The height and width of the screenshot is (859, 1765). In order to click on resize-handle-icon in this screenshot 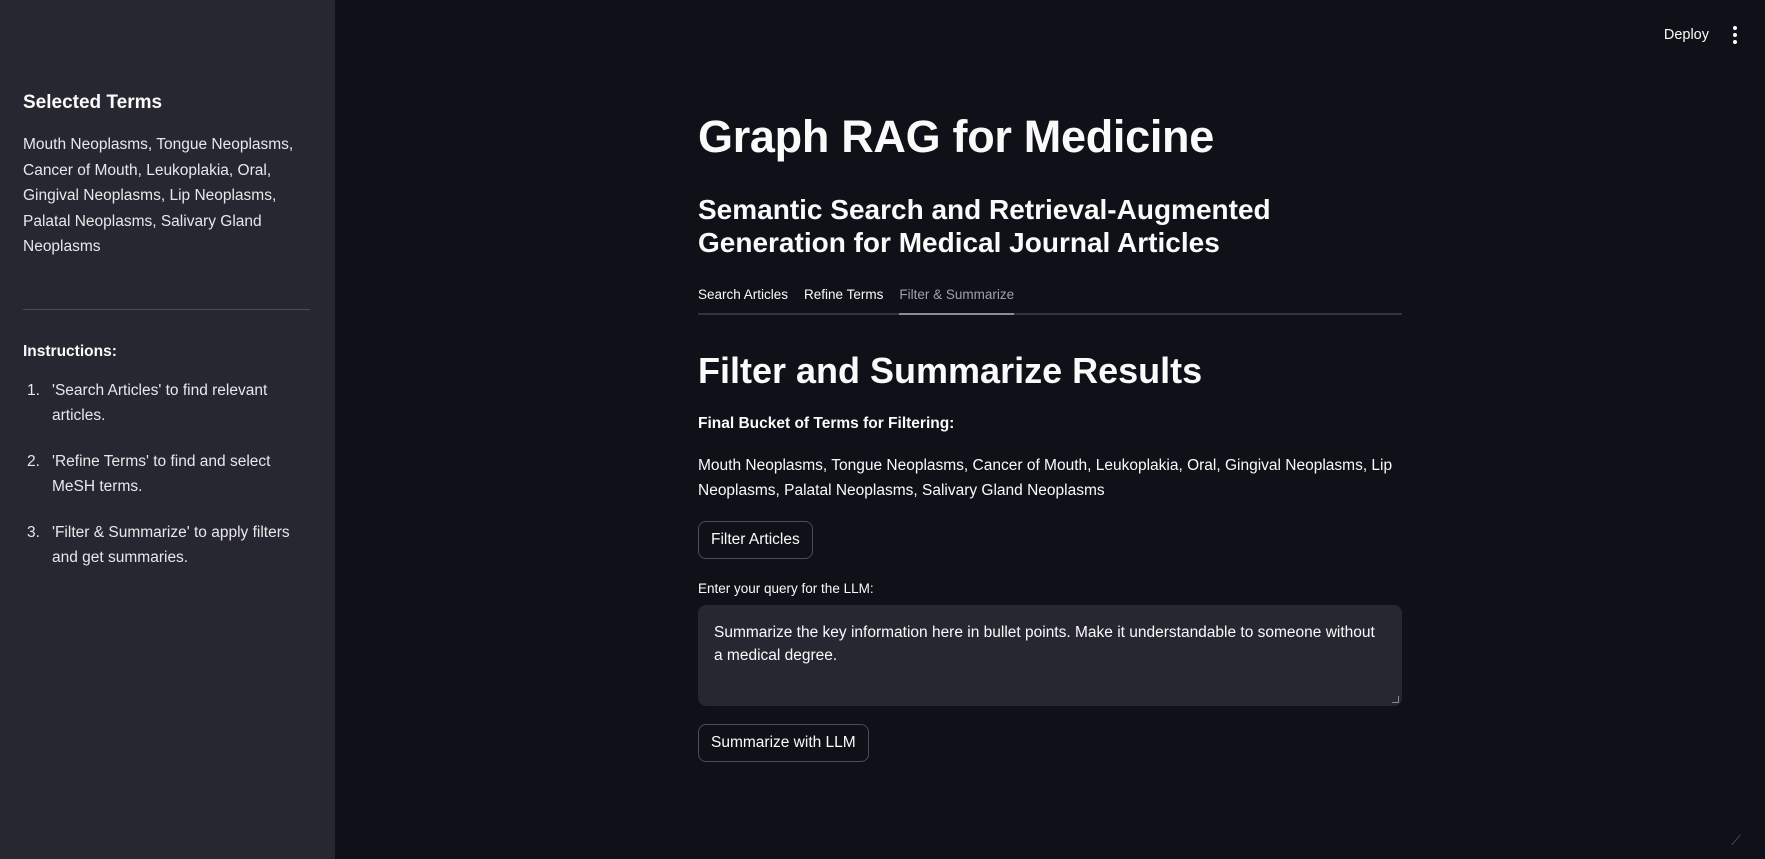, I will do `click(1395, 699)`.